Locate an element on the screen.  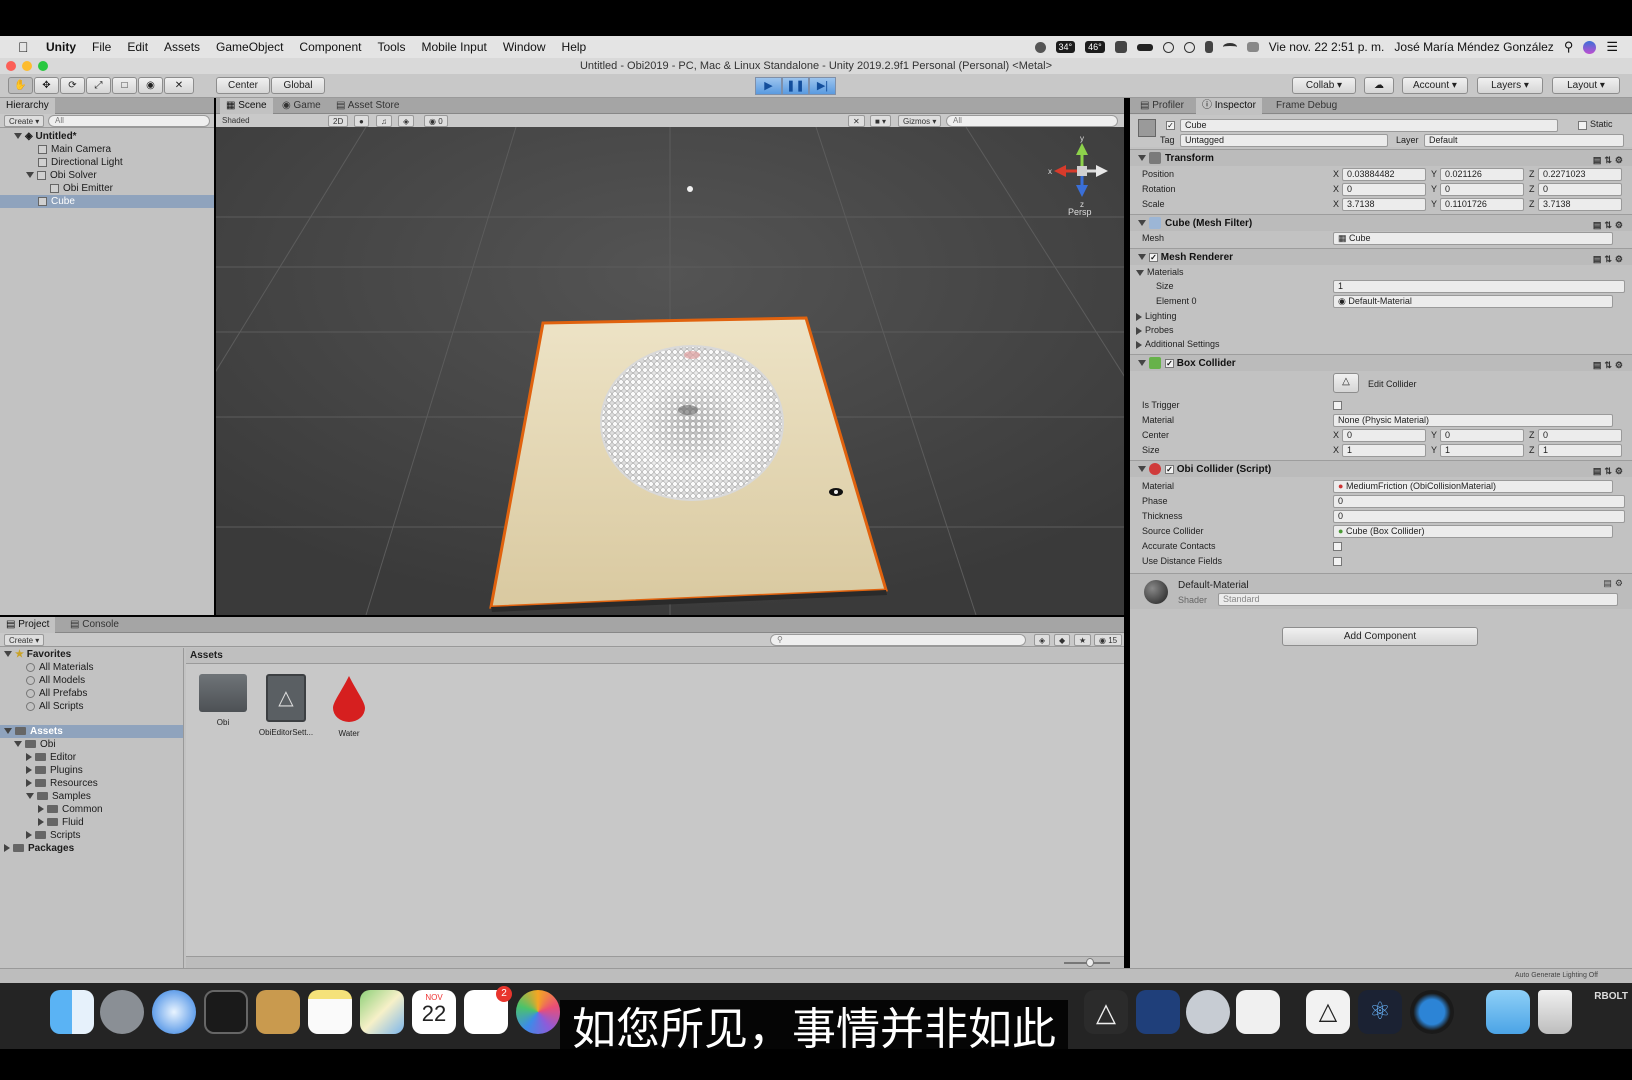
notes-app-icon is located at coordinates (278, 1012).